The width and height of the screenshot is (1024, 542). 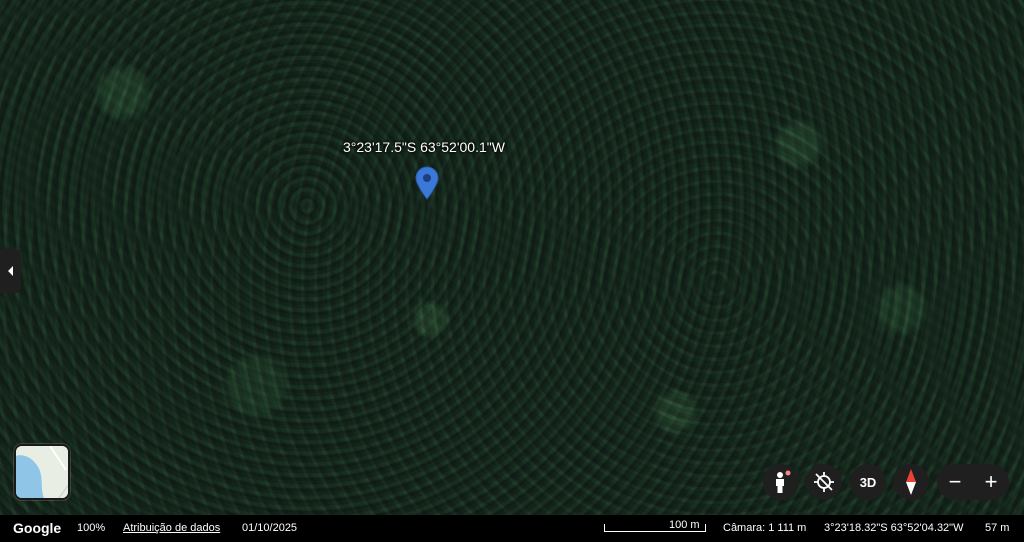 What do you see at coordinates (991, 482) in the screenshot?
I see `zoom-in-button: +` at bounding box center [991, 482].